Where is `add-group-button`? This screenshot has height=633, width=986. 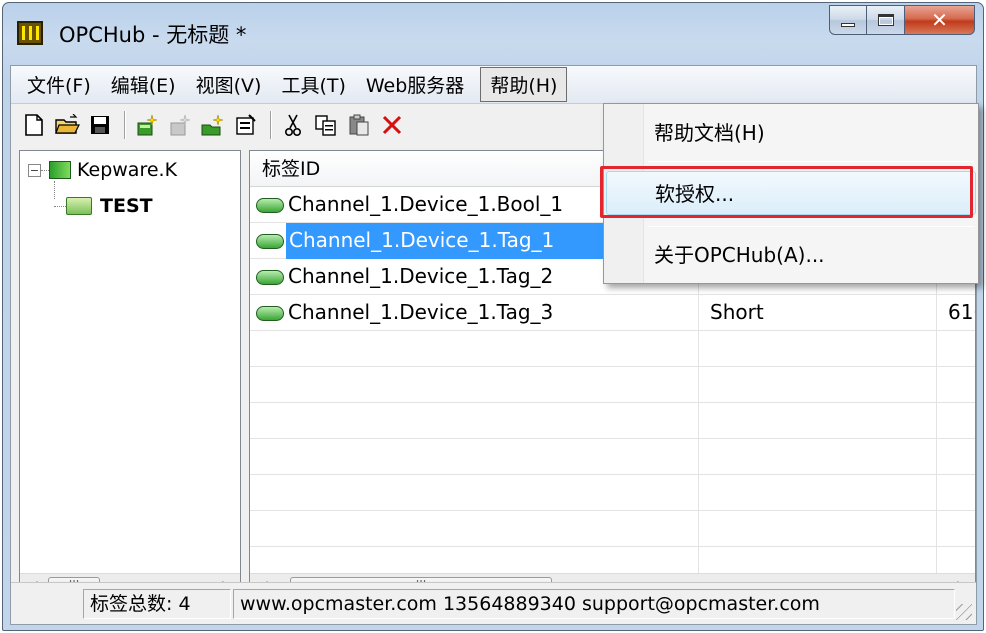 add-group-button is located at coordinates (180, 125).